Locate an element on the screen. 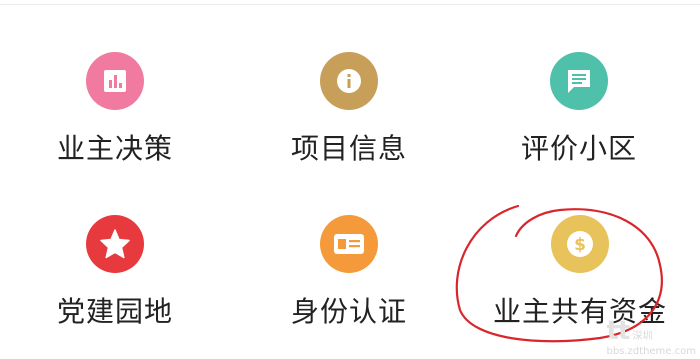 The image size is (700, 359). id-card-icon is located at coordinates (349, 244).